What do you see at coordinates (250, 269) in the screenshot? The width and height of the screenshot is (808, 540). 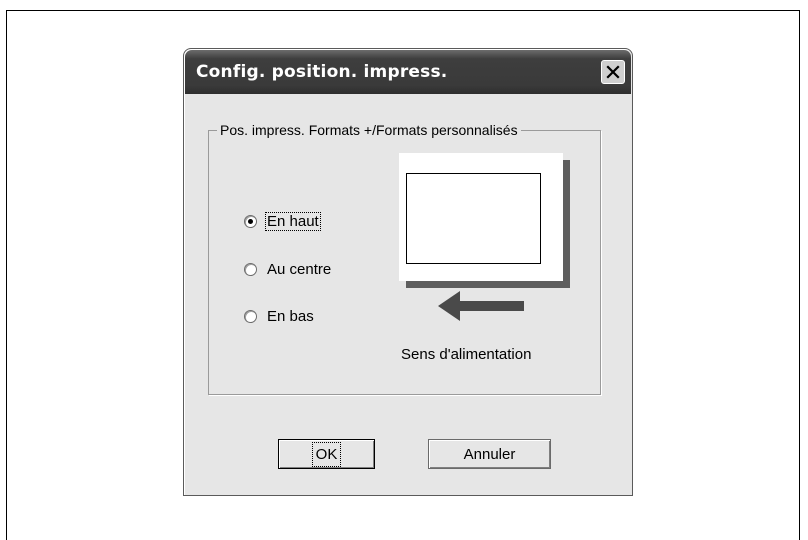 I see `radio-center-button` at bounding box center [250, 269].